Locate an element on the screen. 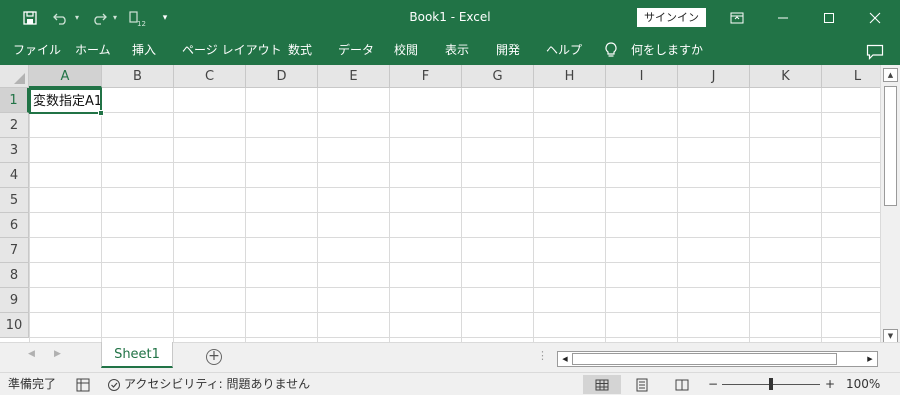  zoom-out-button: − is located at coordinates (713, 384).